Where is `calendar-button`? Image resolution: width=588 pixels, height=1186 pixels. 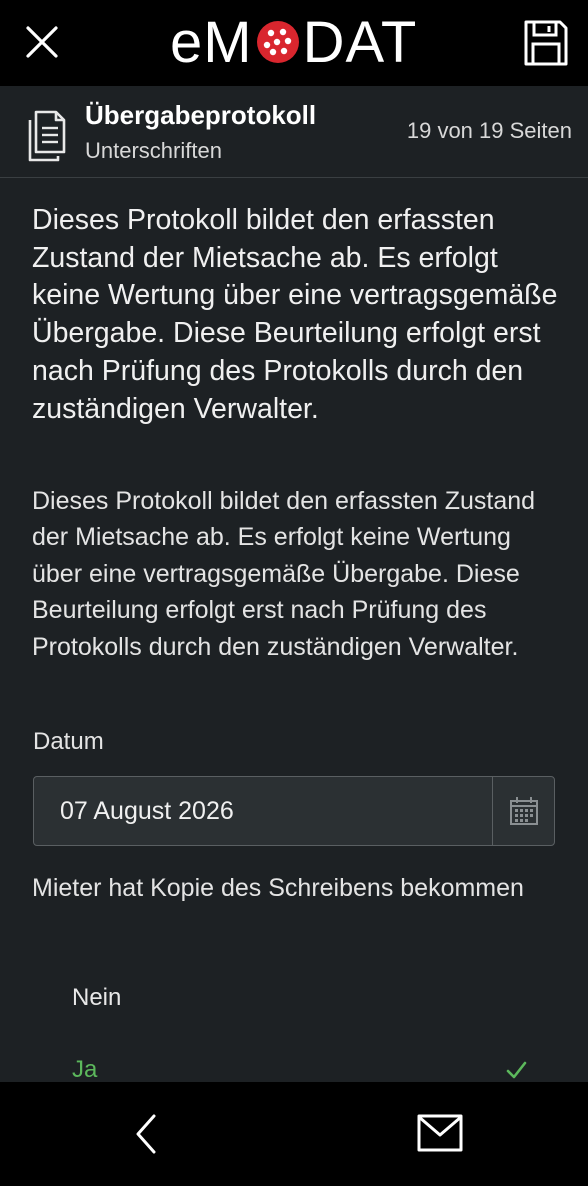
calendar-button is located at coordinates (524, 811).